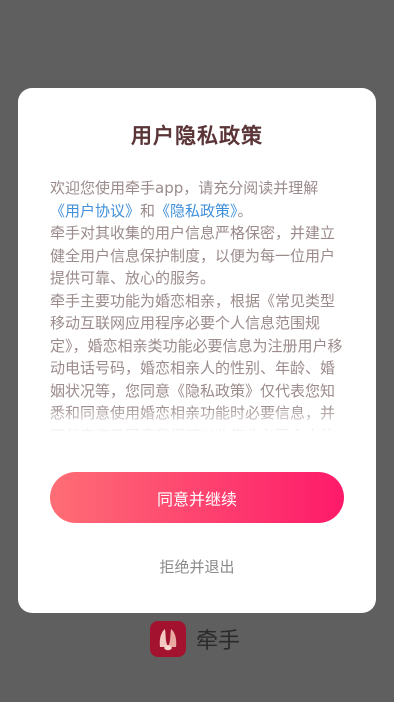  Describe the element at coordinates (245, 210) in the screenshot. I see `intro-end-text: 。` at that location.